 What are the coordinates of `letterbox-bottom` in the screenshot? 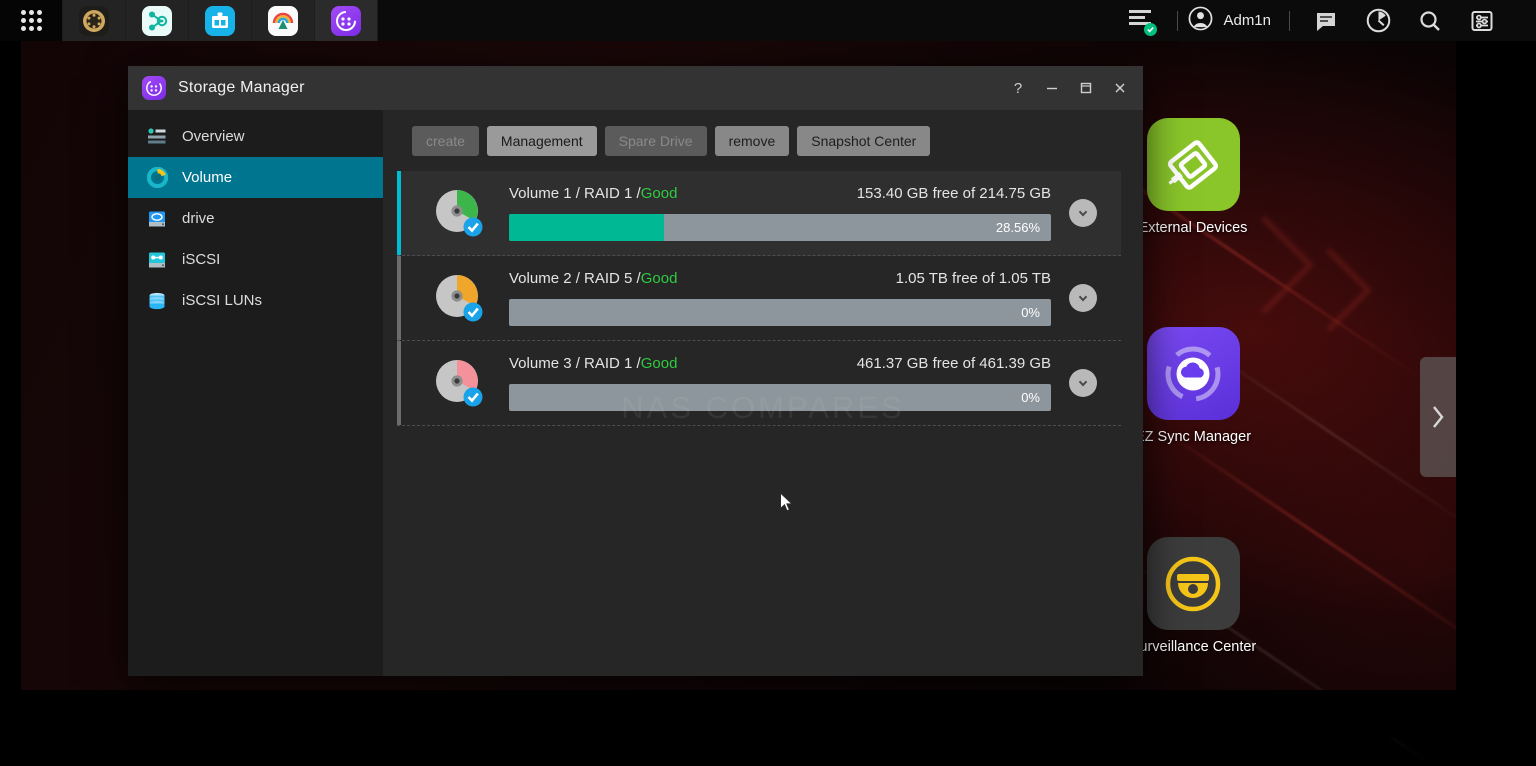 It's located at (768, 714).